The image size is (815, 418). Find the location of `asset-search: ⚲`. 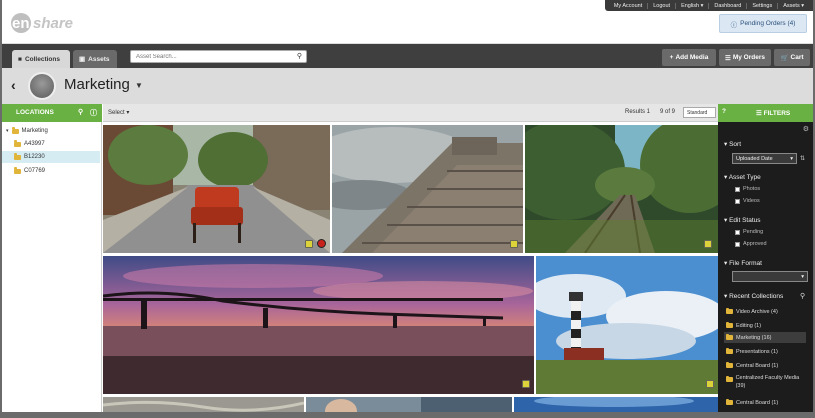

asset-search: ⚲ is located at coordinates (218, 56).